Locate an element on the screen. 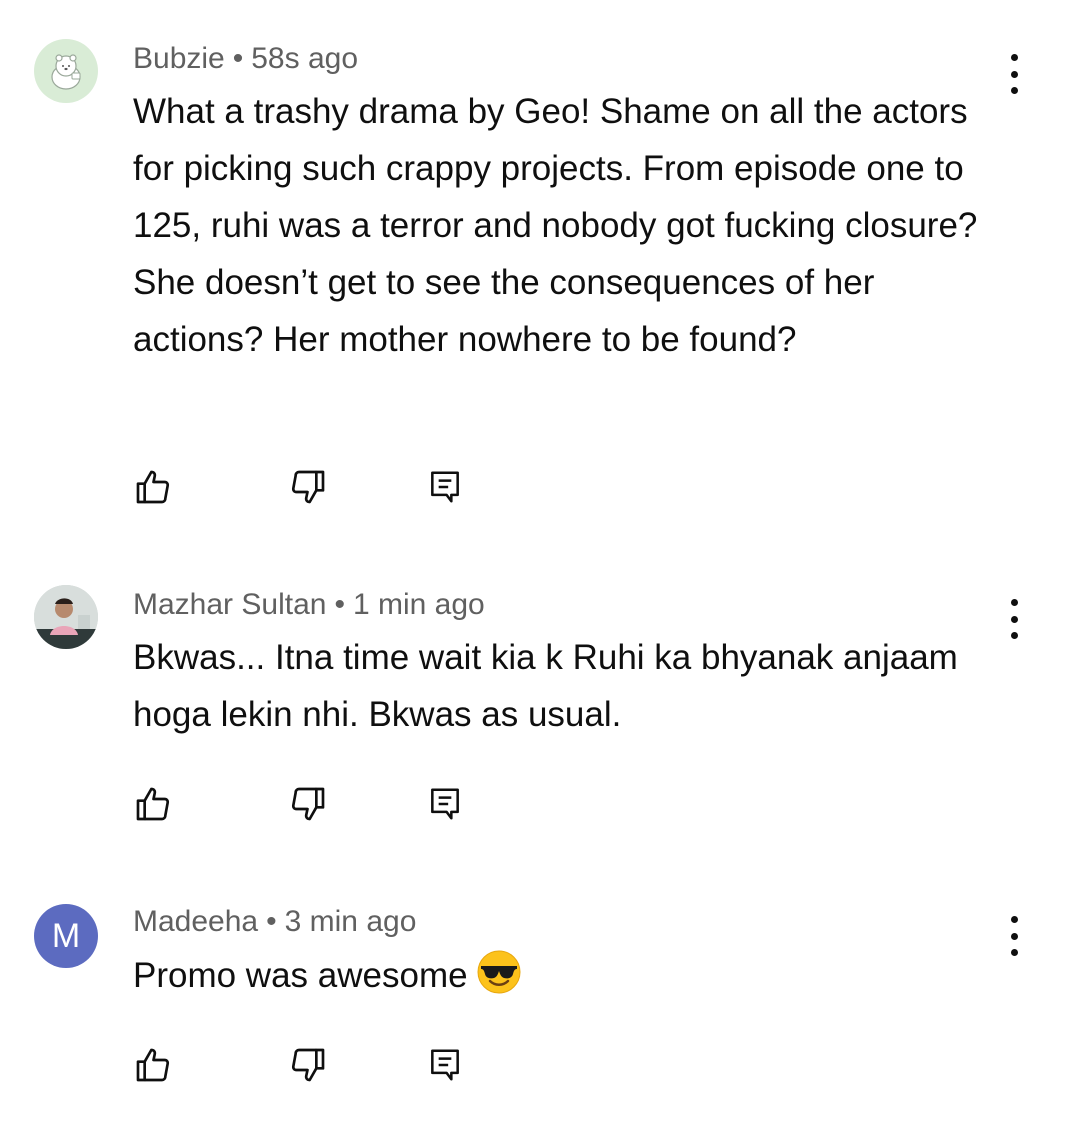 This screenshot has width=1080, height=1128. profile-photo-icon is located at coordinates (66, 617).